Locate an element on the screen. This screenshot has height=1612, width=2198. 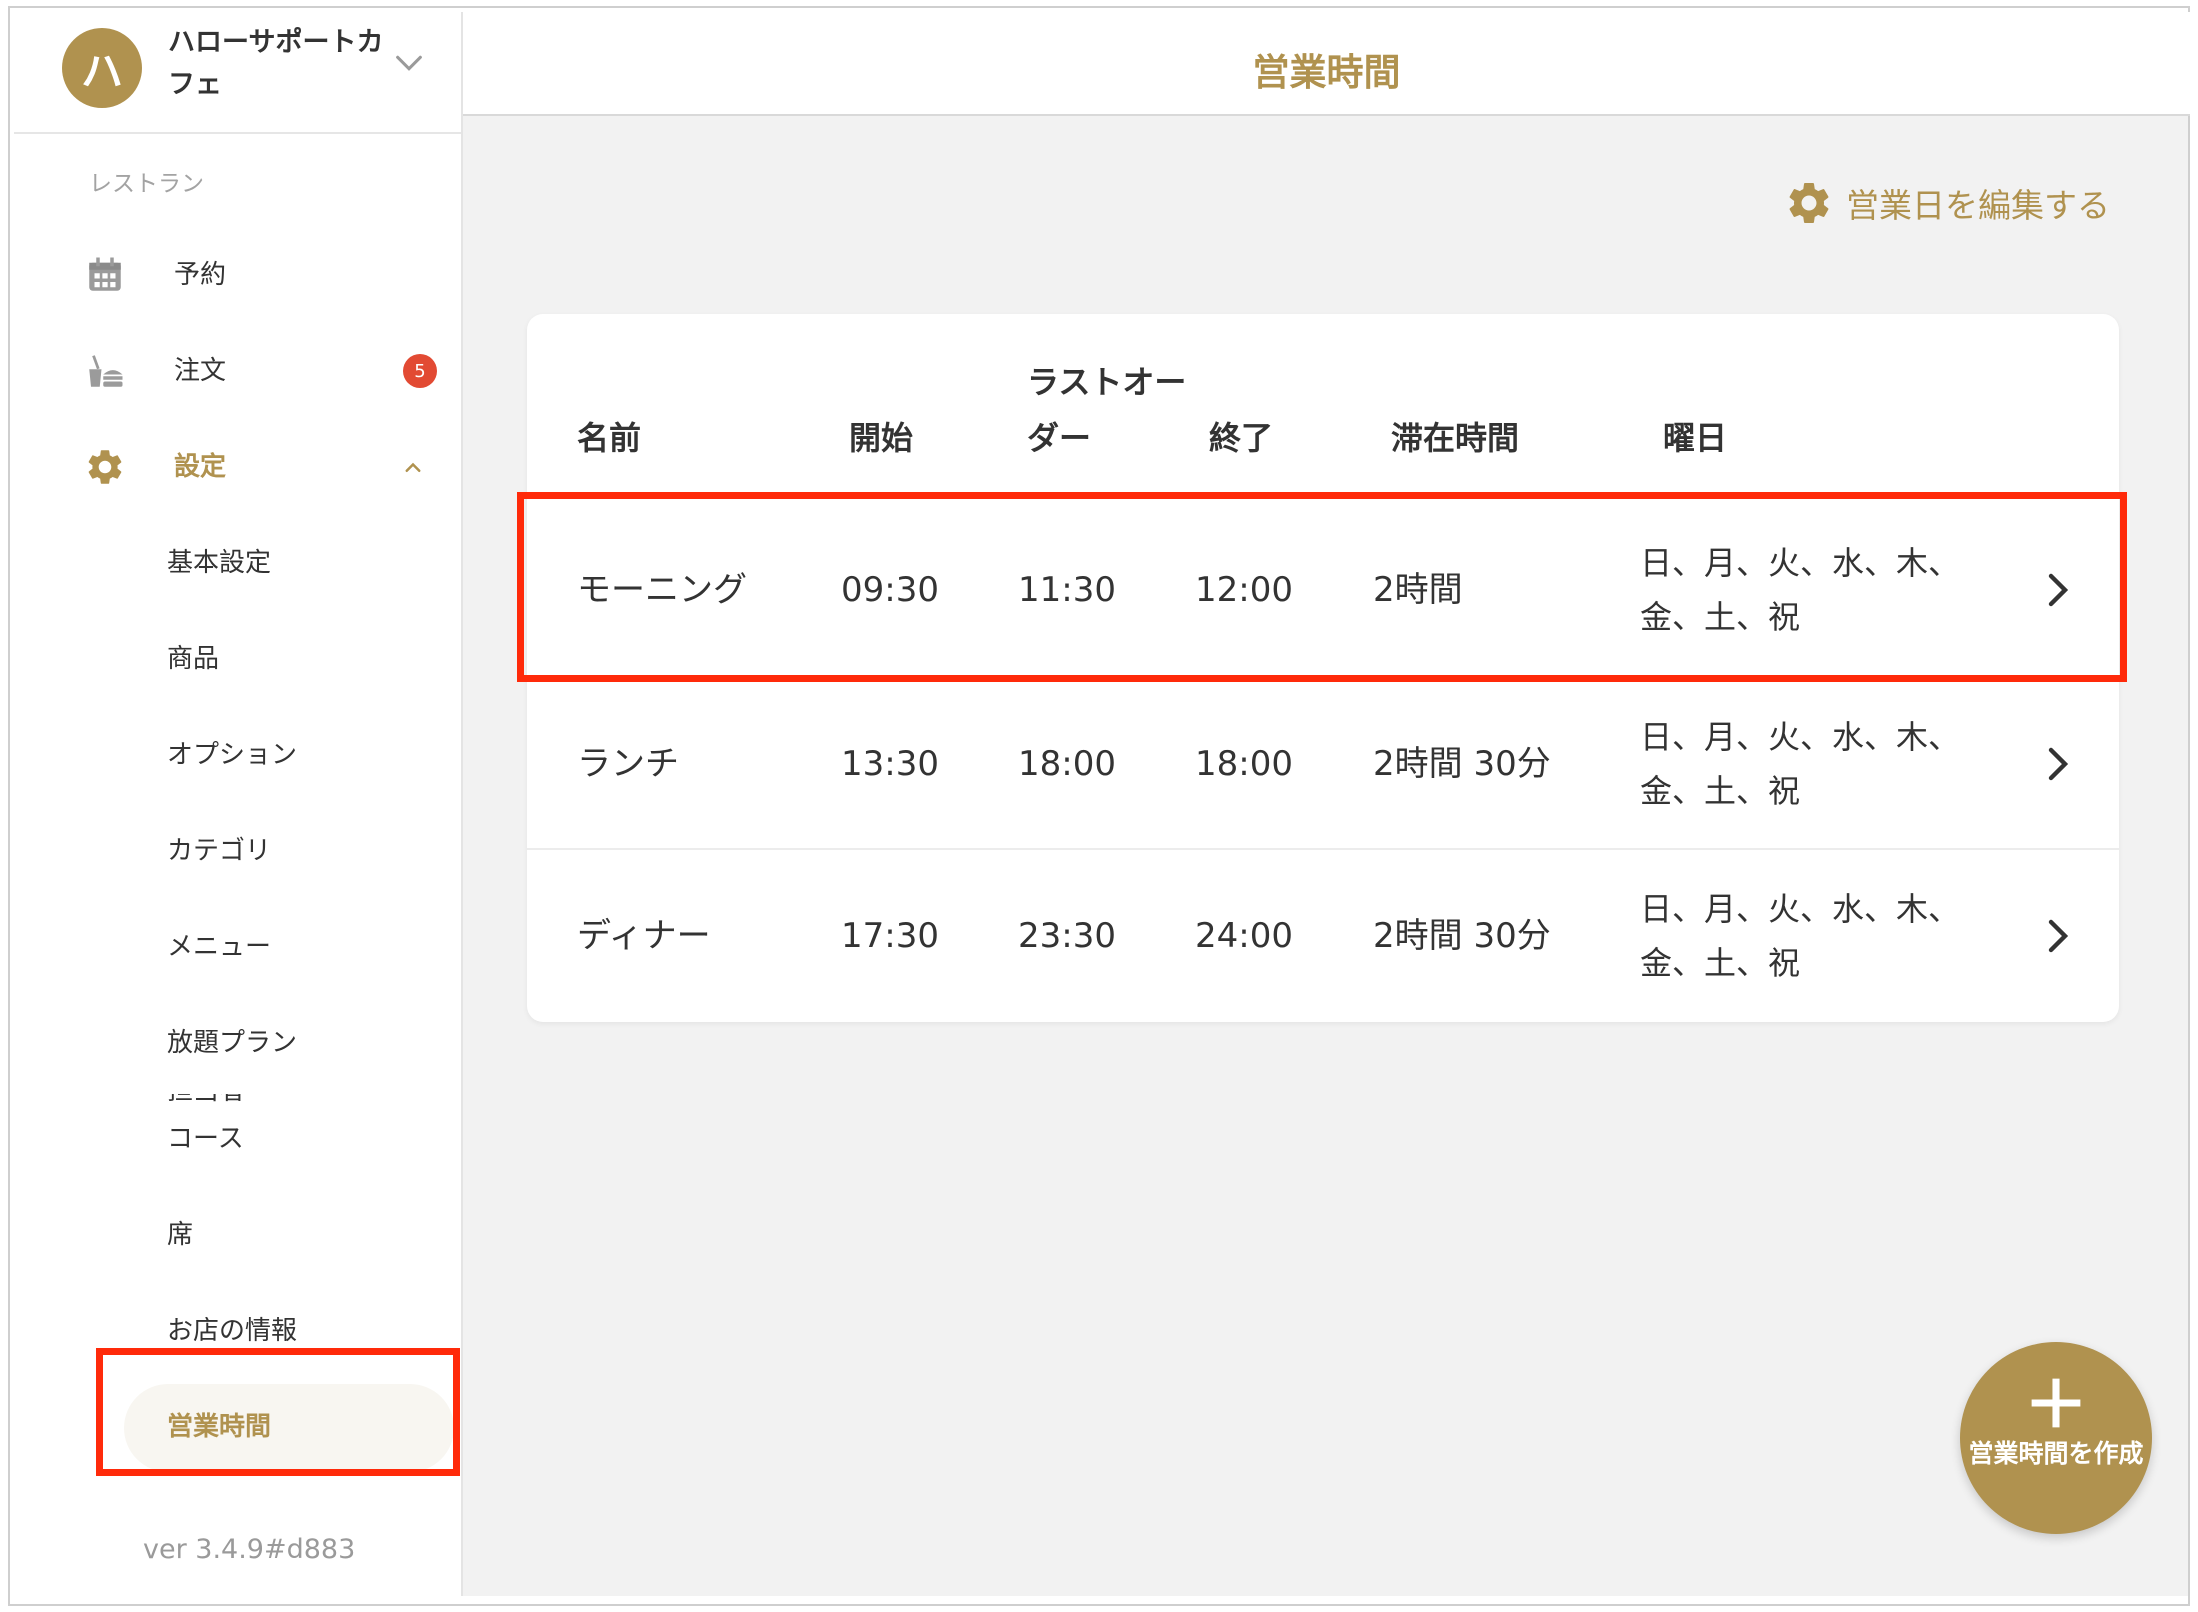
cell-start: 17:30 is located at coordinates (890, 936).